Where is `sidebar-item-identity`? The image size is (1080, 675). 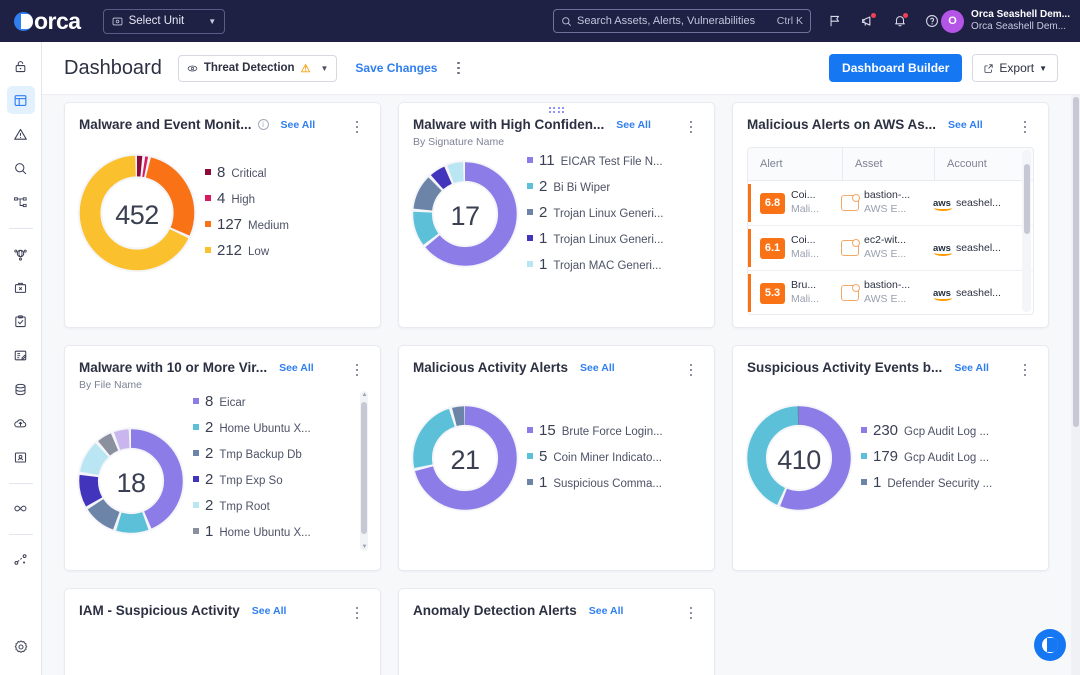
sidebar-item-identity is located at coordinates (21, 457).